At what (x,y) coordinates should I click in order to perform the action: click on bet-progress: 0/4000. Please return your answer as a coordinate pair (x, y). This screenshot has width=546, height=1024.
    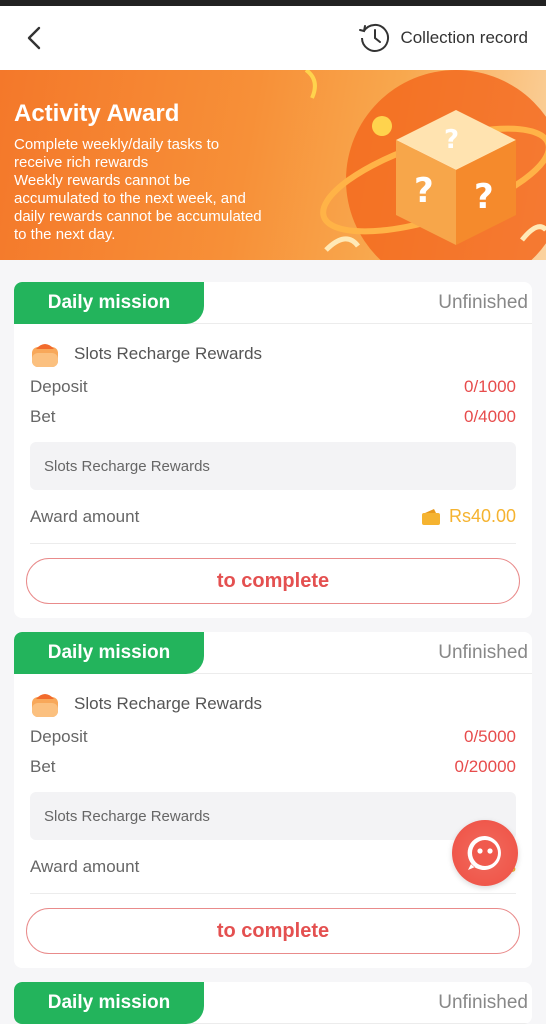
    Looking at the image, I should click on (490, 416).